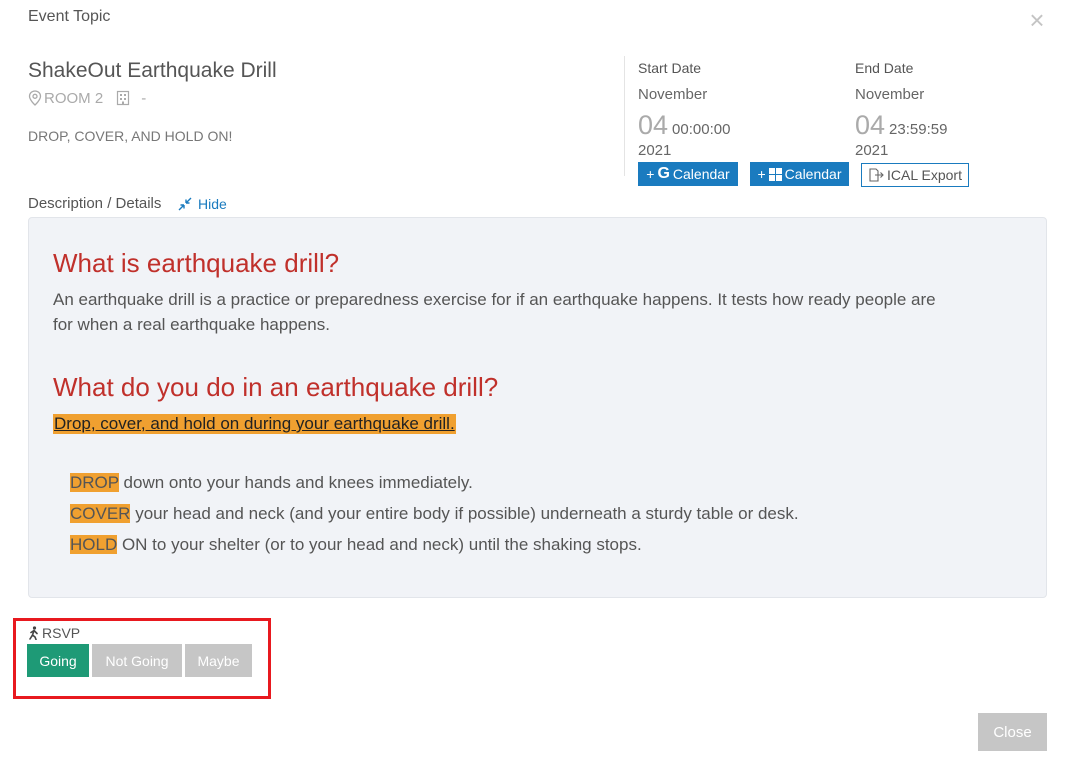 Image resolution: width=1066 pixels, height=760 pixels. What do you see at coordinates (100, 513) in the screenshot?
I see `step-keyword: COVER` at bounding box center [100, 513].